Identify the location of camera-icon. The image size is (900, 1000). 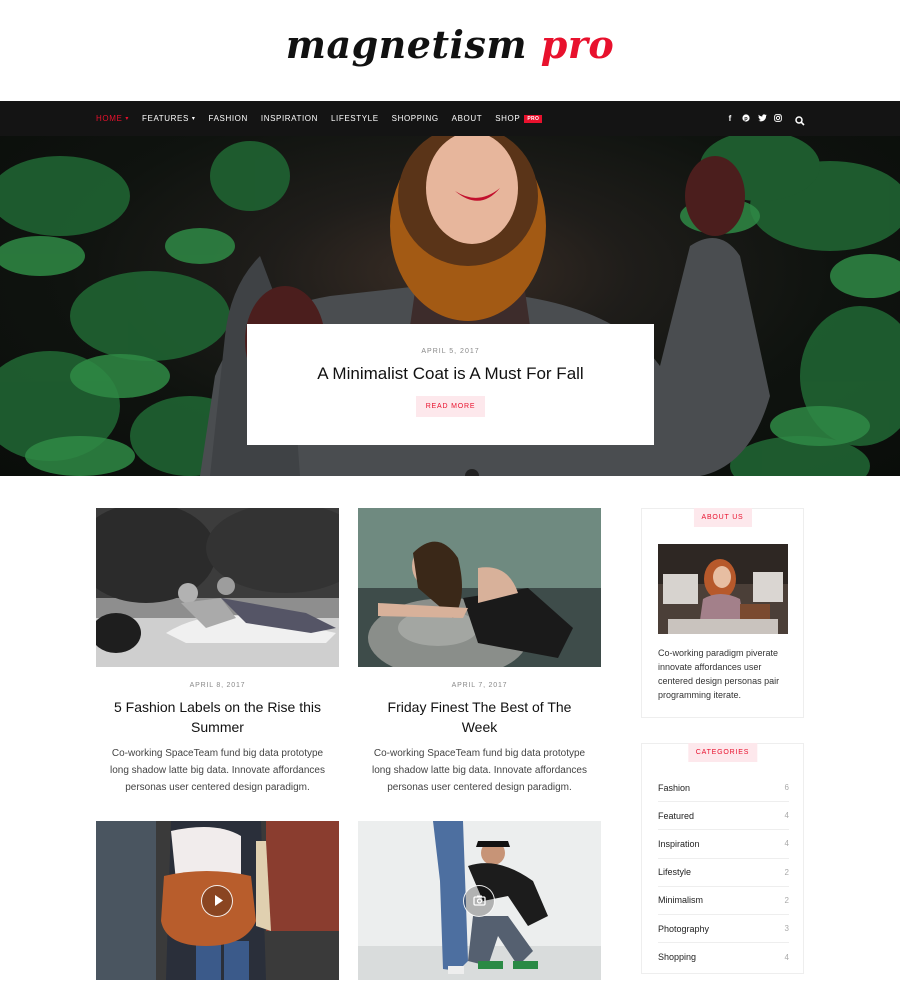
(479, 901).